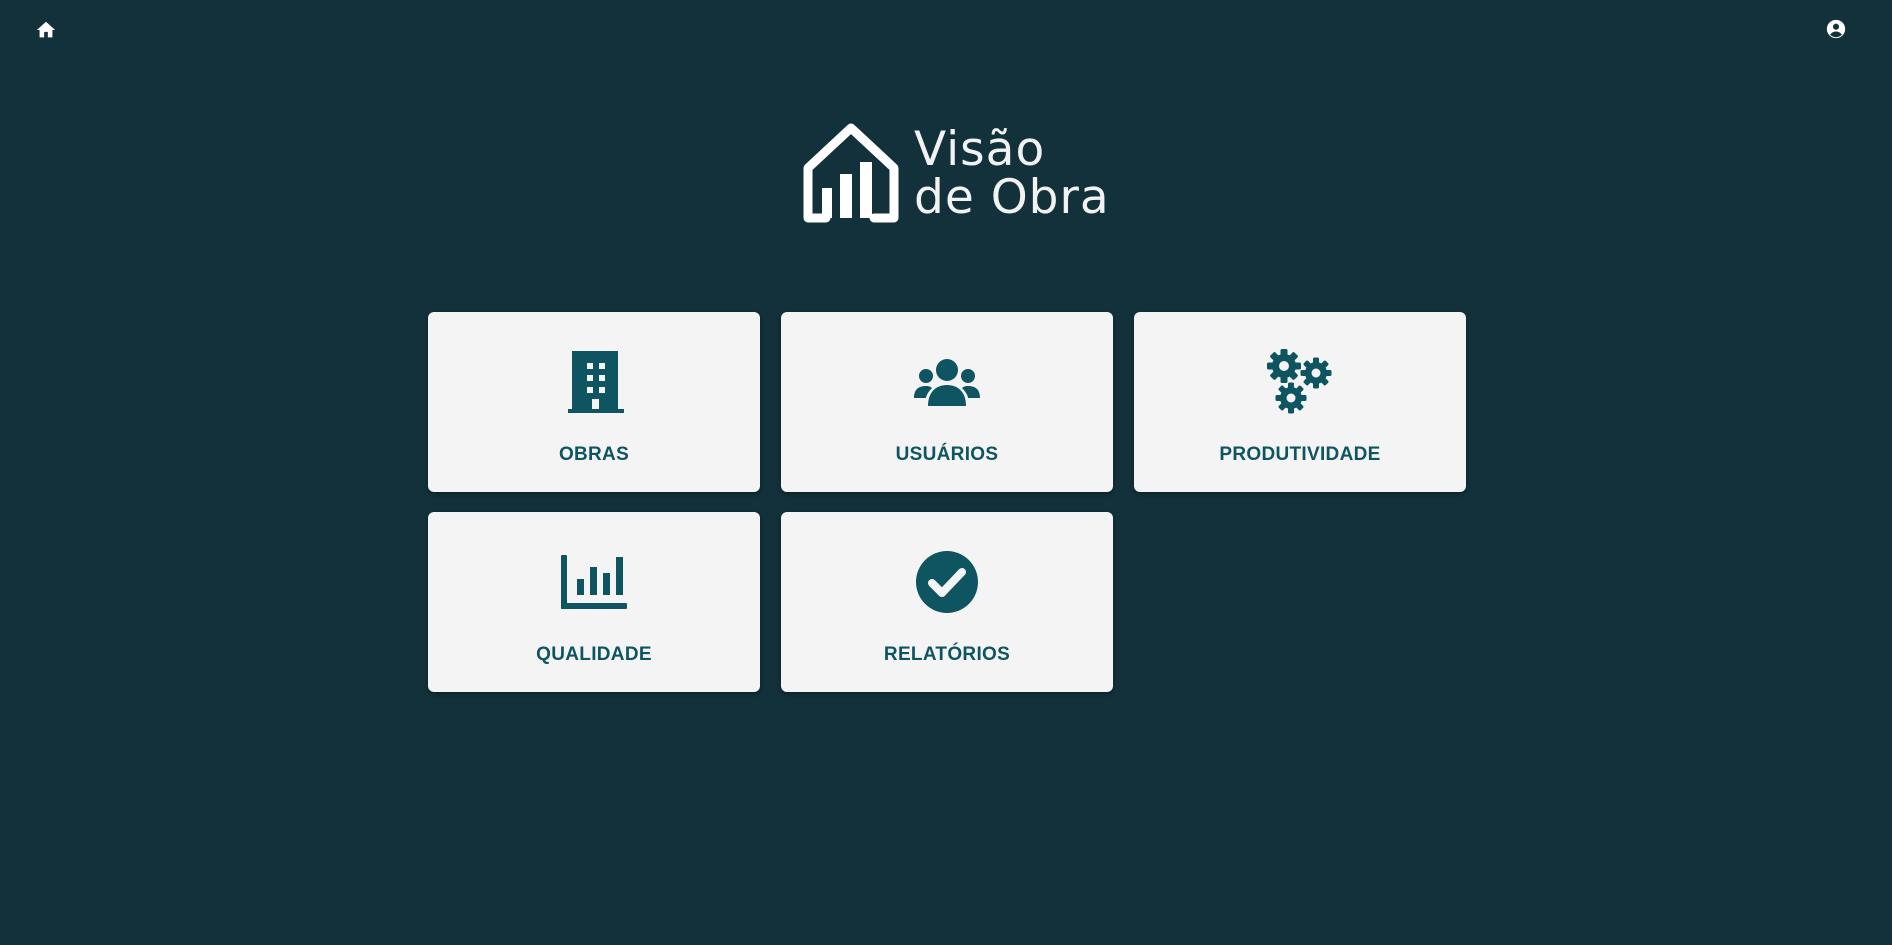 The image size is (1892, 945). I want to click on account-circle-icon, so click(1836, 29).